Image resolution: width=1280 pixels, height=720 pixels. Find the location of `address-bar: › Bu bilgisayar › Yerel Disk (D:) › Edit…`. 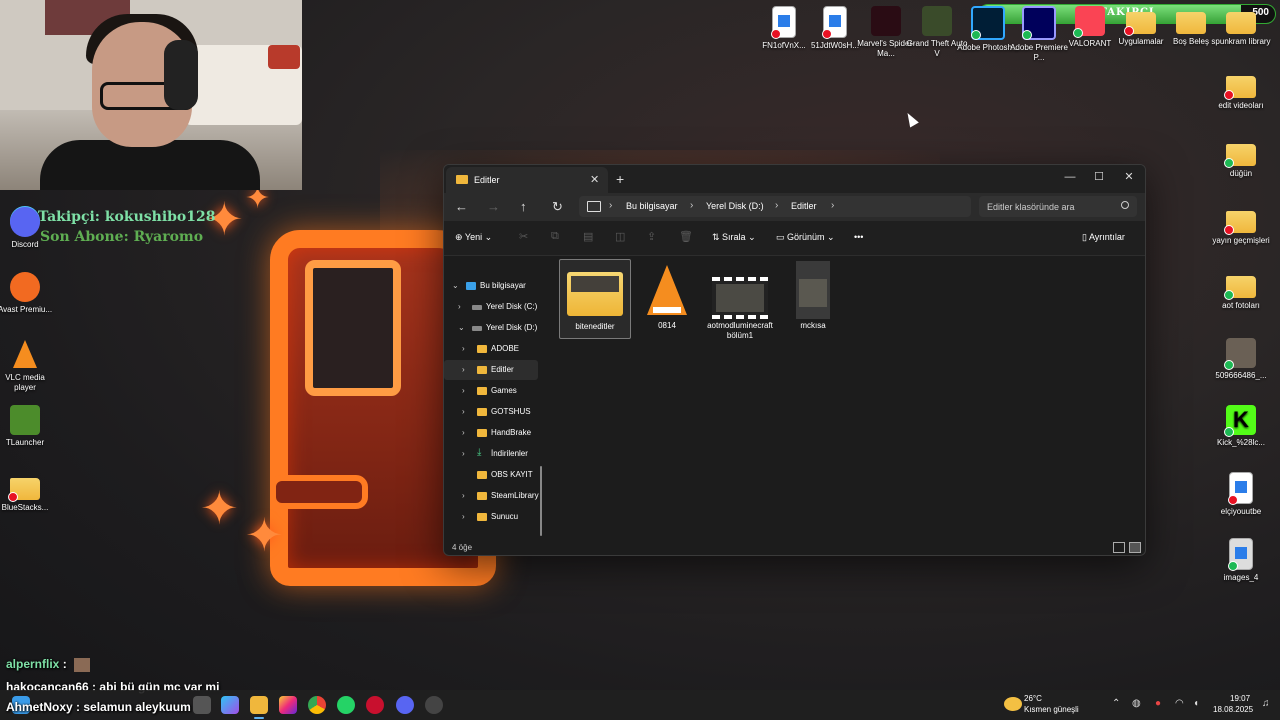

address-bar: › Bu bilgisayar › Yerel Disk (D:) › Edit… is located at coordinates (775, 206).